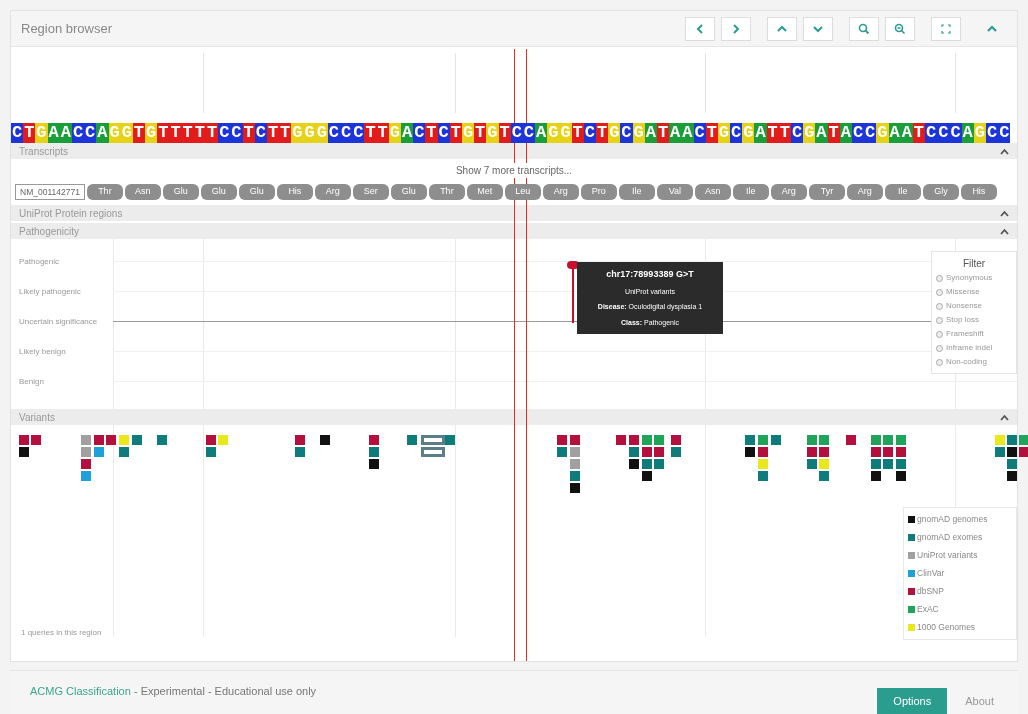 The height and width of the screenshot is (714, 1028). What do you see at coordinates (964, 306) in the screenshot?
I see `filter-option: Nonsense` at bounding box center [964, 306].